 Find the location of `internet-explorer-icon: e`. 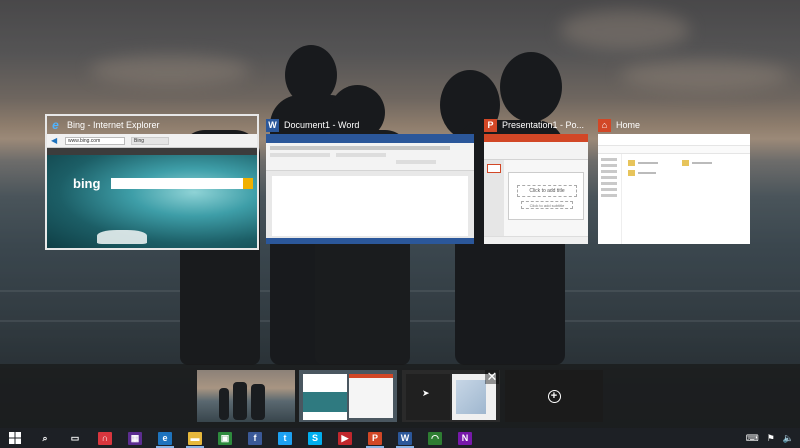

internet-explorer-icon: e is located at coordinates (55, 125).